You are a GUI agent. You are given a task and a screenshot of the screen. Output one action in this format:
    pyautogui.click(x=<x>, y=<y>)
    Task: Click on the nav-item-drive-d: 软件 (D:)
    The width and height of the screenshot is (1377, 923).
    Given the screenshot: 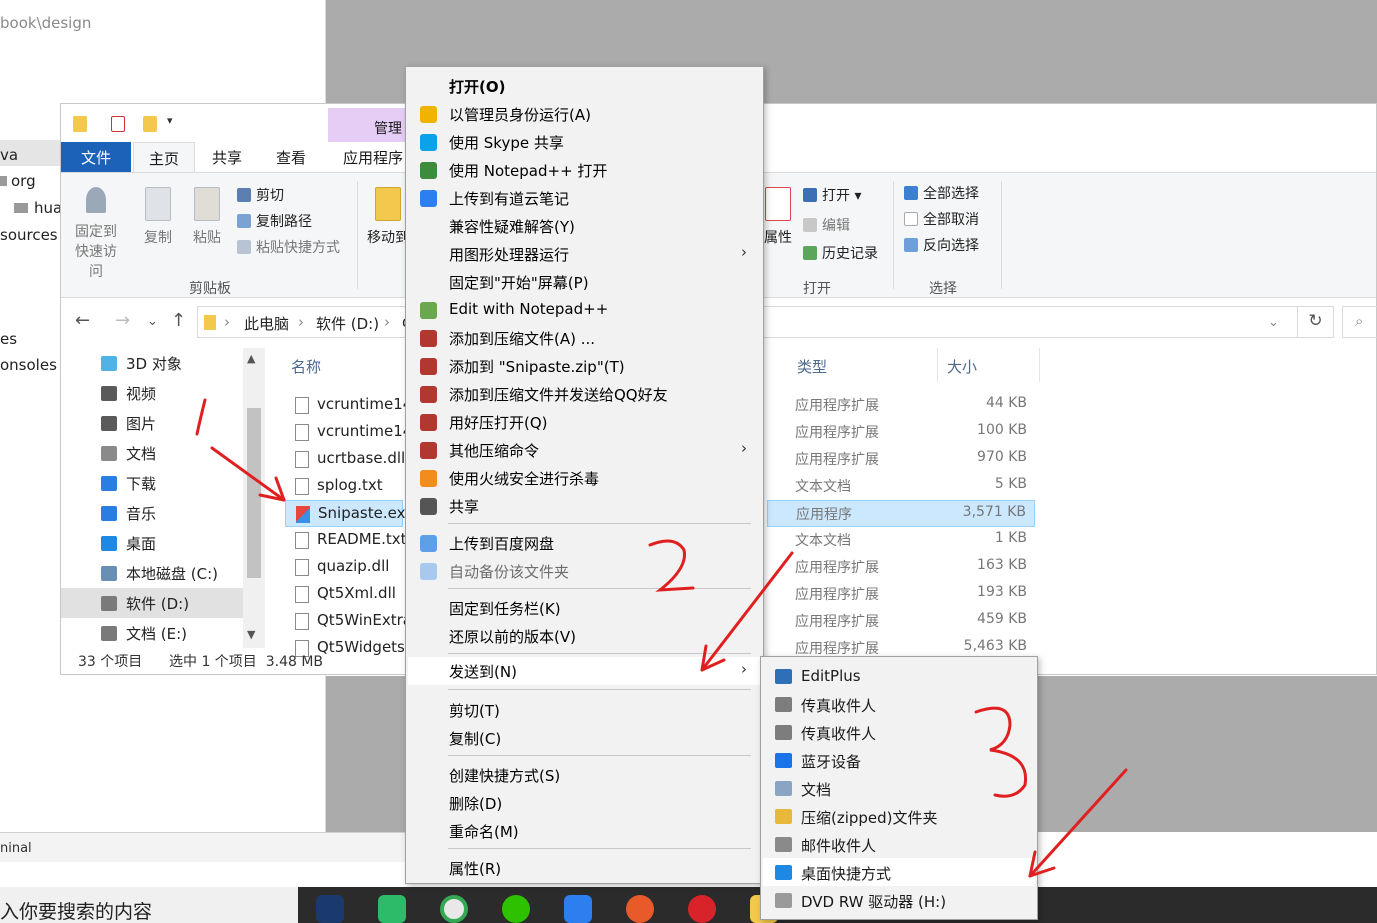 What is the action you would take?
    pyautogui.click(x=152, y=603)
    